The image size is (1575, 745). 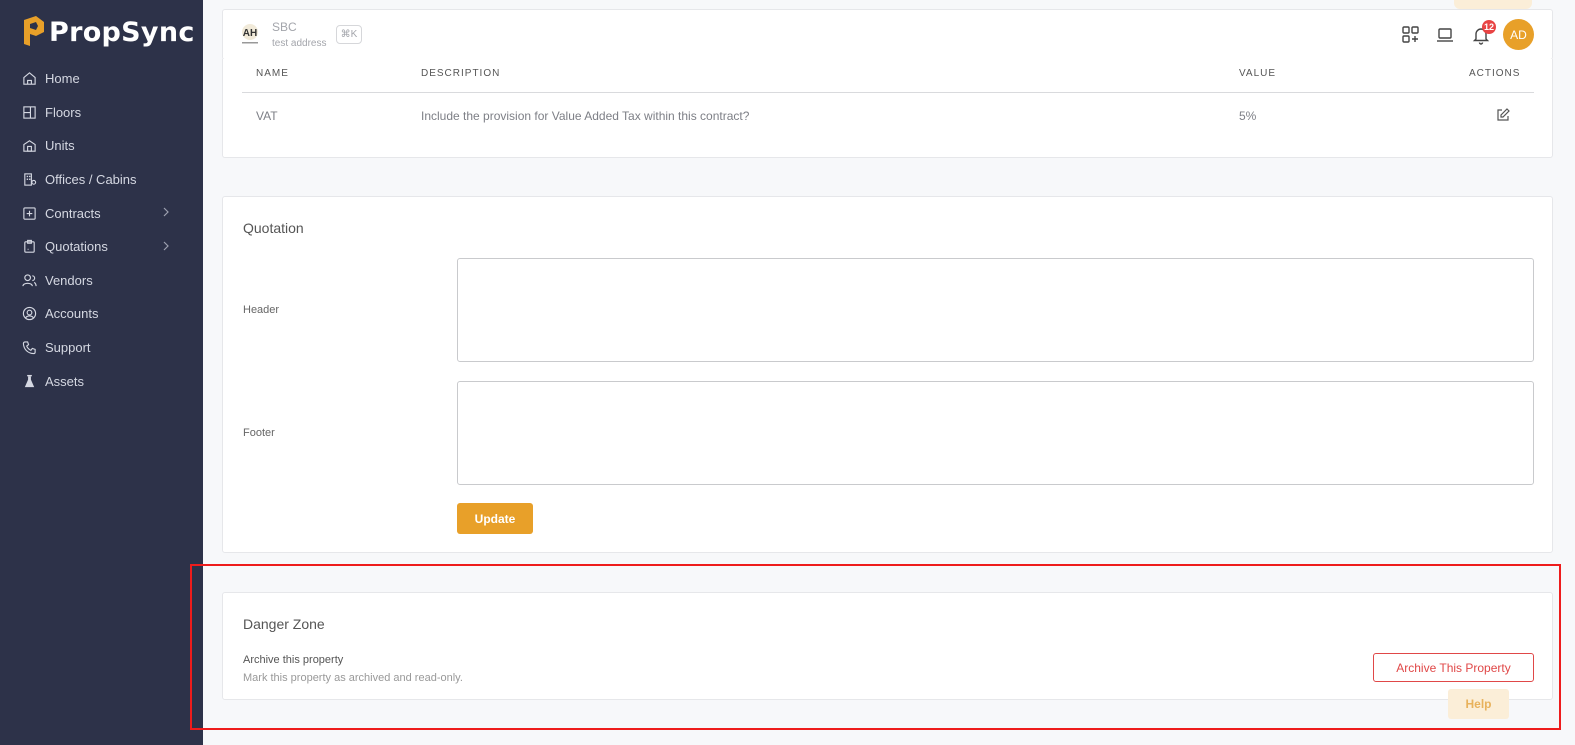 I want to click on archive-title: Archive this property, so click(x=293, y=660).